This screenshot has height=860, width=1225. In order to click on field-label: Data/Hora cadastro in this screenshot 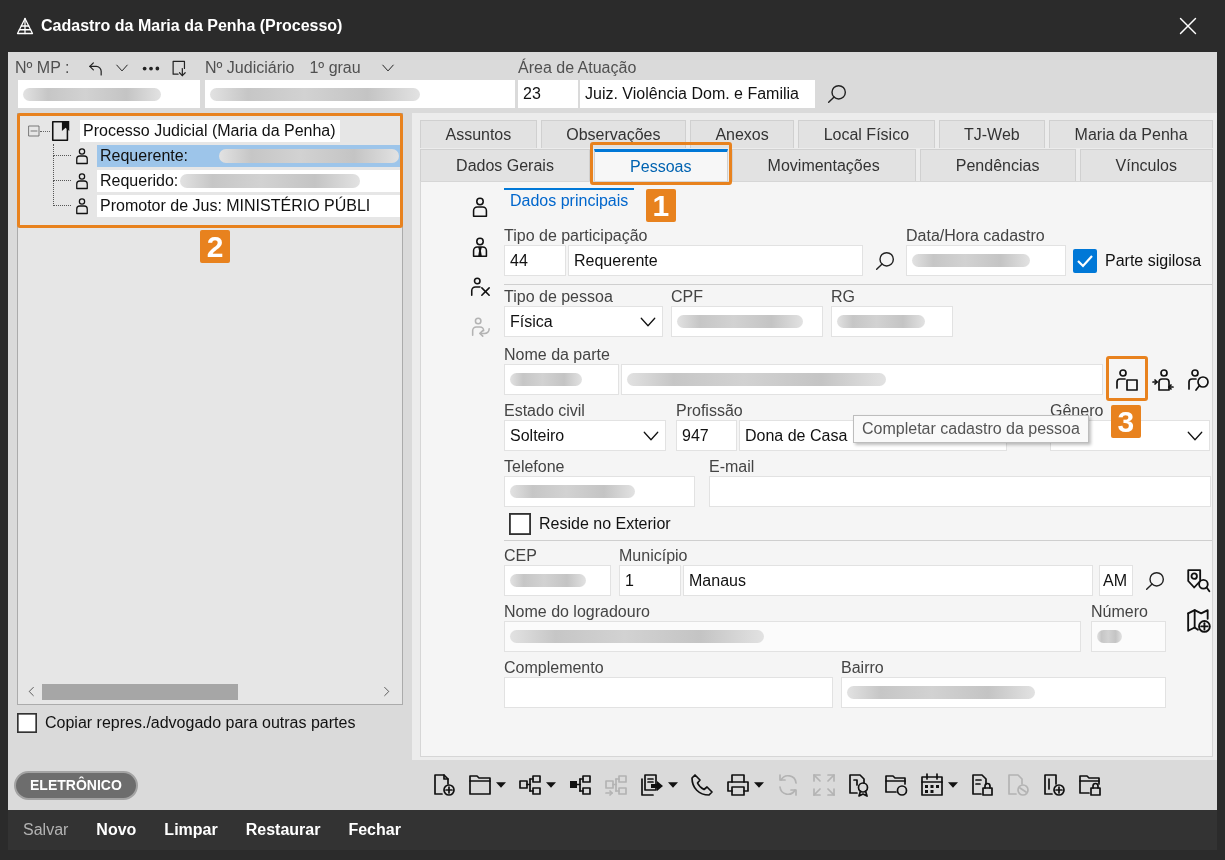, I will do `click(976, 235)`.